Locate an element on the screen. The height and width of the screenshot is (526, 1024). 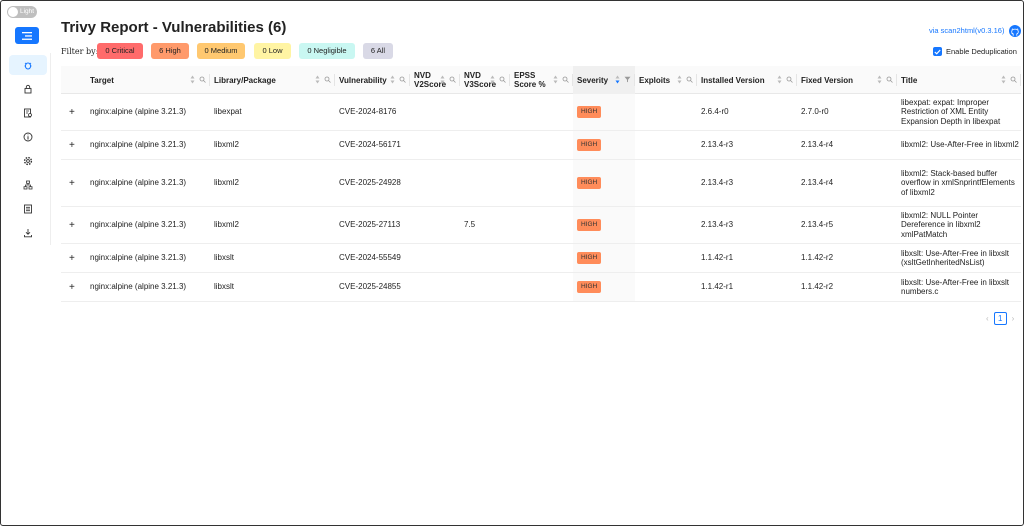
column-header-installed-version: Installed Version is located at coordinates (747, 80).